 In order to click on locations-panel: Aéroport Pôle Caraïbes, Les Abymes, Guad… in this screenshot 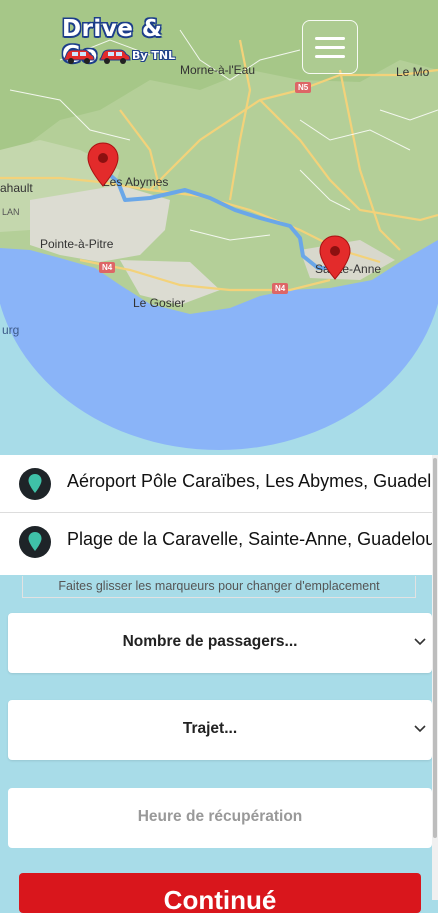, I will do `click(216, 515)`.